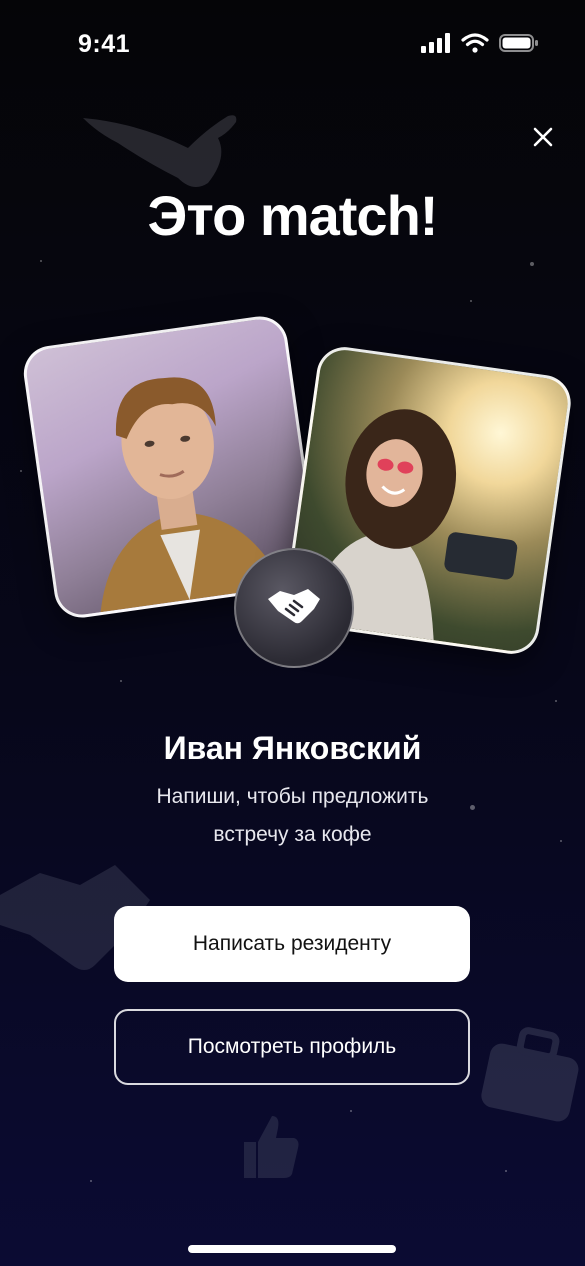 The height and width of the screenshot is (1266, 585). I want to click on wifi-icon, so click(475, 43).